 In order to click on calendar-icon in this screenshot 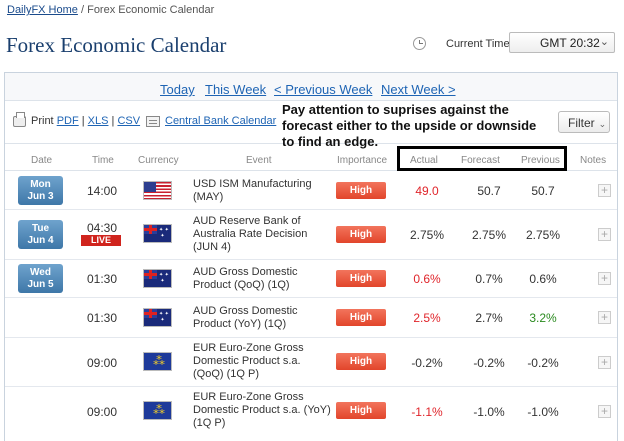, I will do `click(153, 121)`.